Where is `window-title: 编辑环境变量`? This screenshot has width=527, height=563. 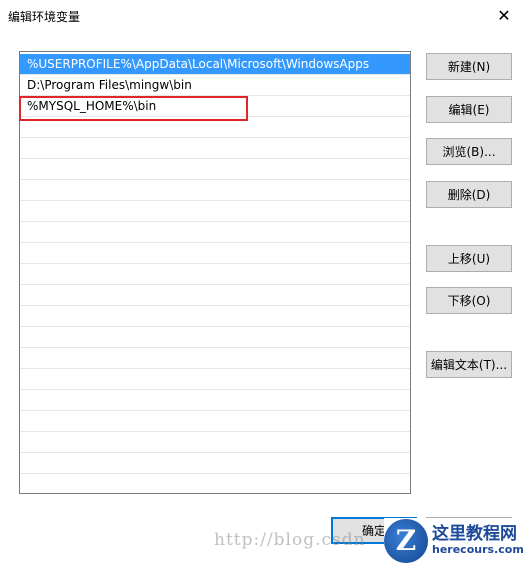
window-title: 编辑环境变量 is located at coordinates (44, 17).